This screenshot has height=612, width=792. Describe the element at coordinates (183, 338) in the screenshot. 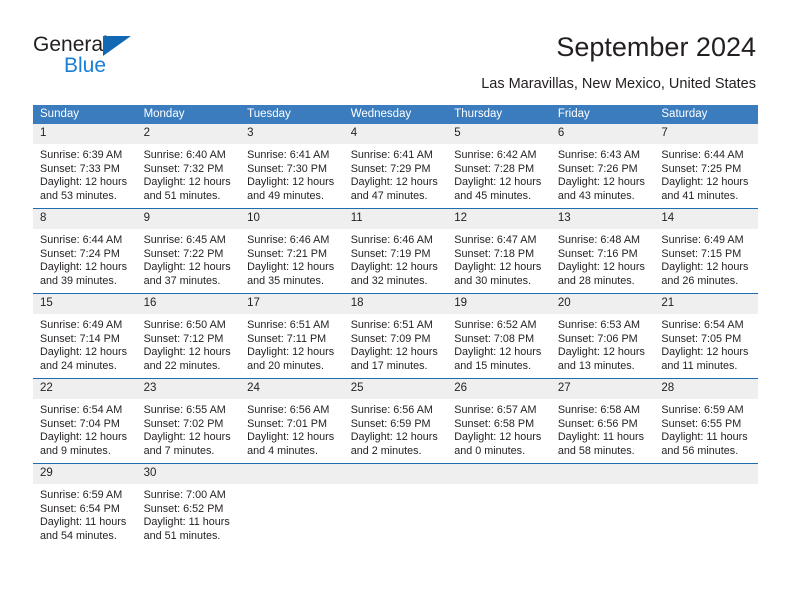

I see `sunset-text: Sunset: 7:12 PM` at that location.